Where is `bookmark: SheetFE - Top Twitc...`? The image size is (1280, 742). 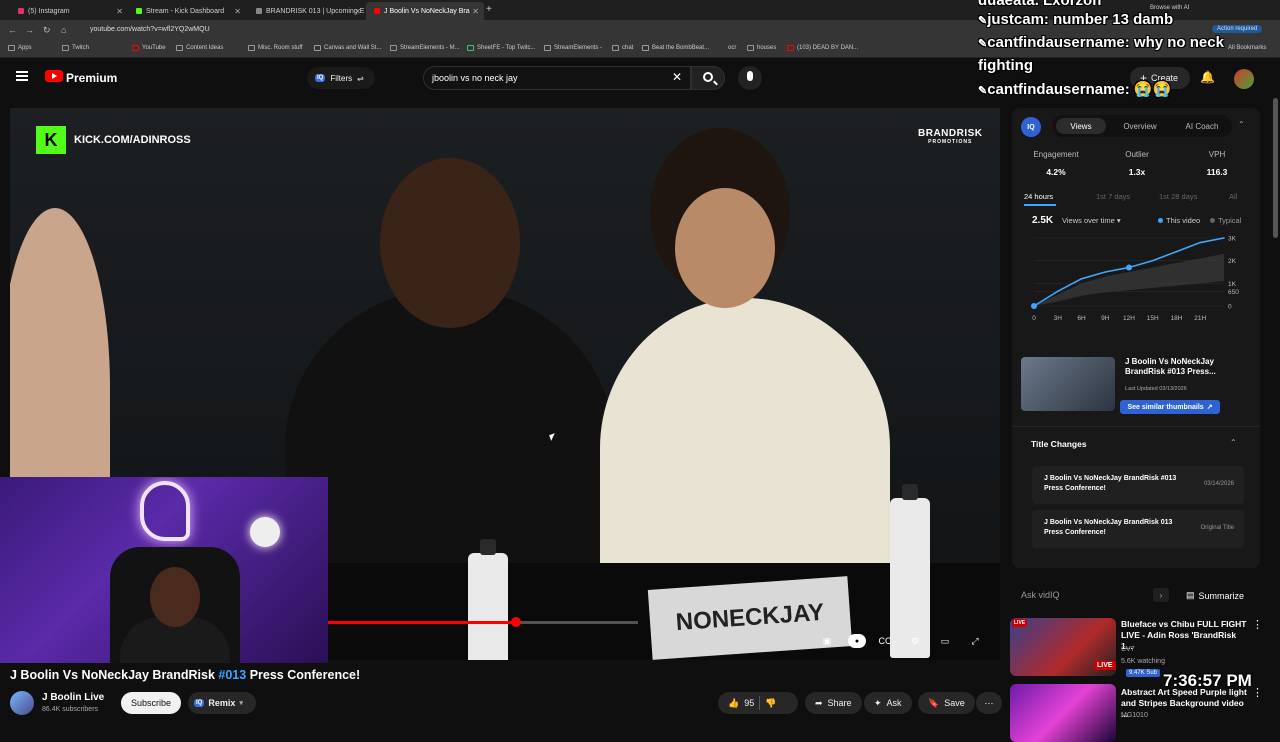
bookmark: SheetFE - Top Twitc... is located at coordinates (501, 48).